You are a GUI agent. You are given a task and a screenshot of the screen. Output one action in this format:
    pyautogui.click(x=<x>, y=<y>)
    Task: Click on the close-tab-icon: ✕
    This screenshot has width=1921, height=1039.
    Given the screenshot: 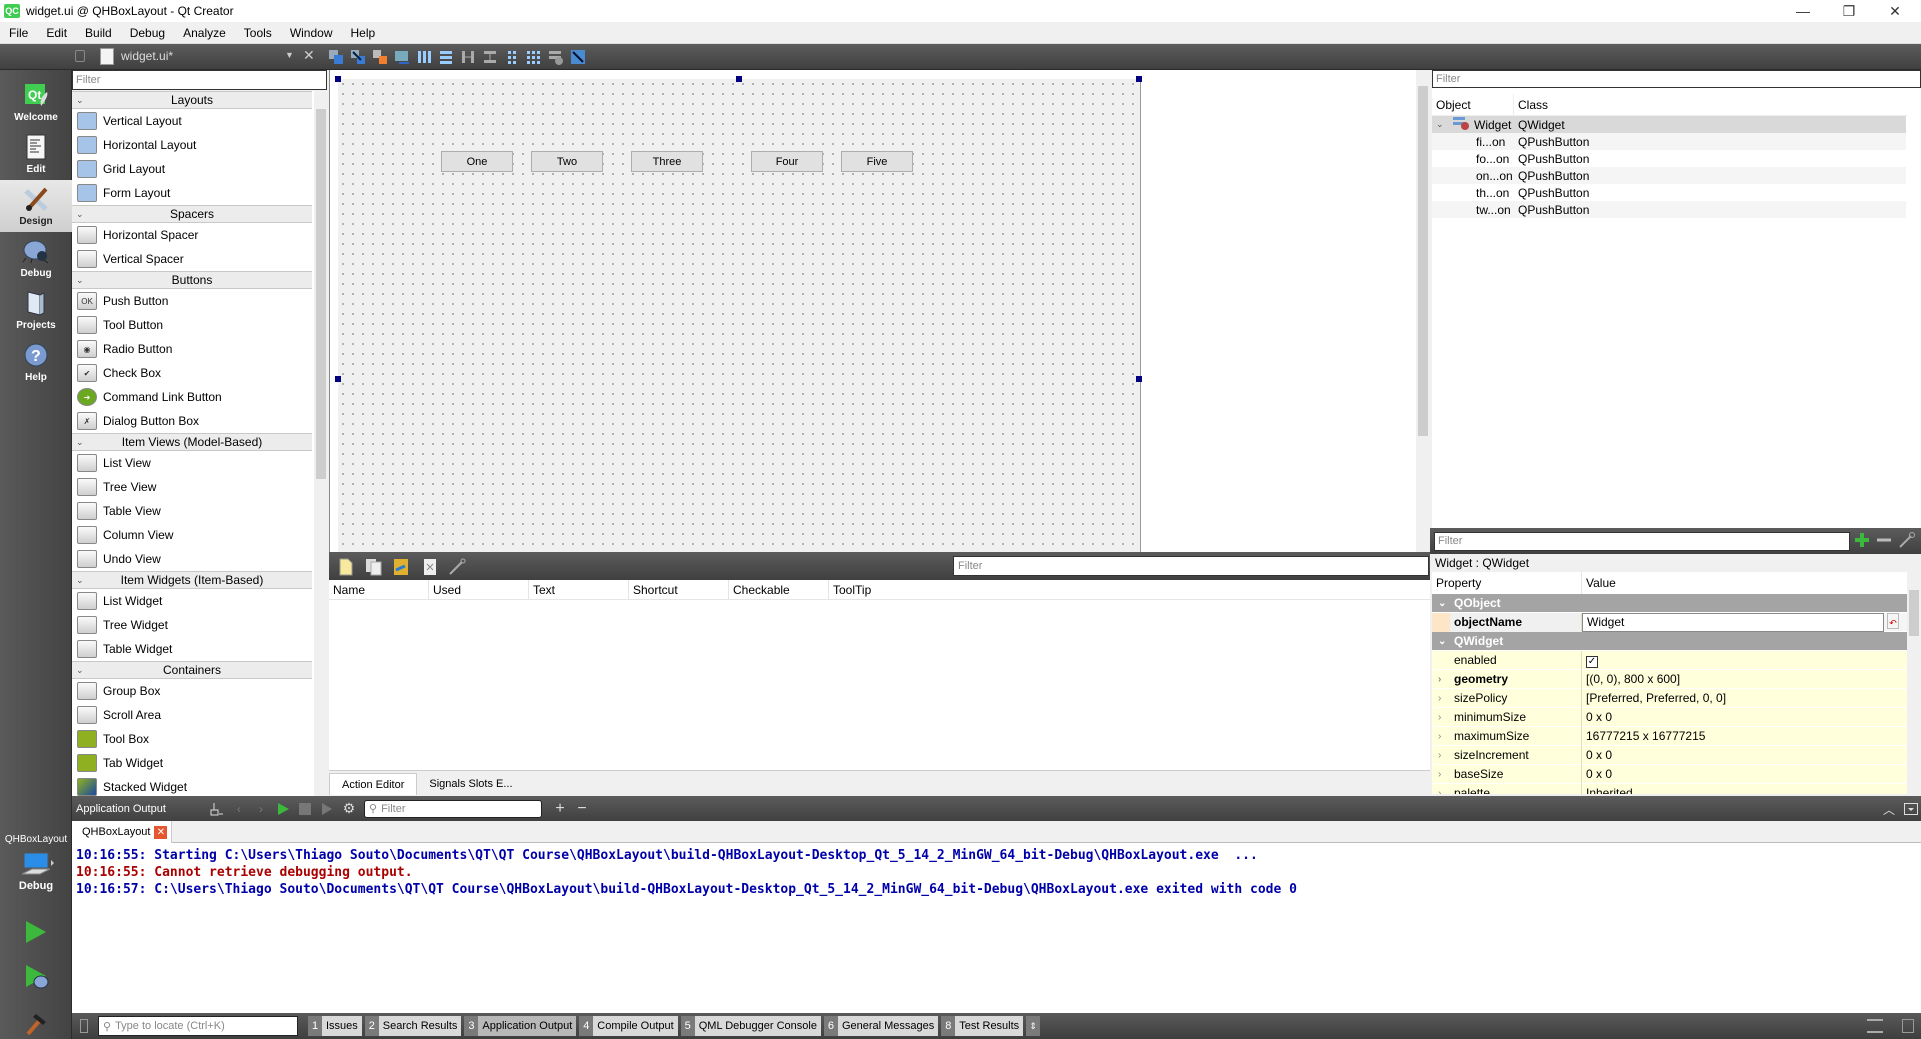 What is the action you would take?
    pyautogui.click(x=161, y=832)
    